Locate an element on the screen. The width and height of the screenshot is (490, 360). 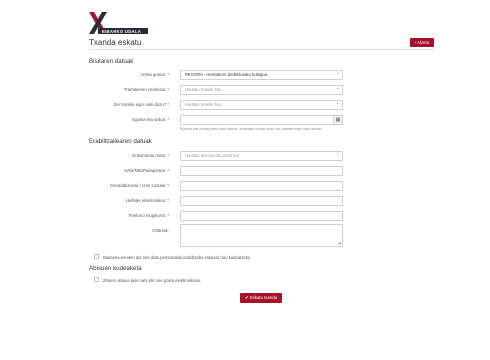
date-label: Egunia eta ordua: * is located at coordinates (150, 119).